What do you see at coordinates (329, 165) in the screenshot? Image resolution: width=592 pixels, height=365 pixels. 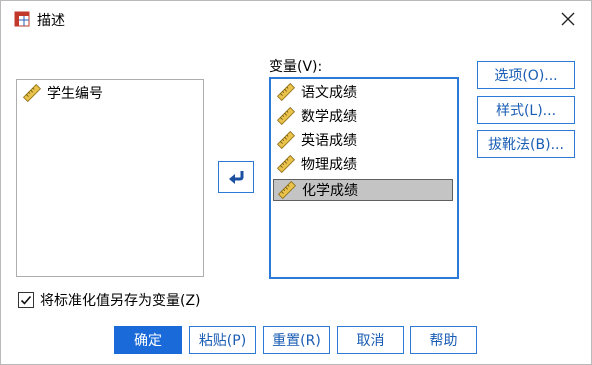 I see `list-item-label: 物理成绩` at bounding box center [329, 165].